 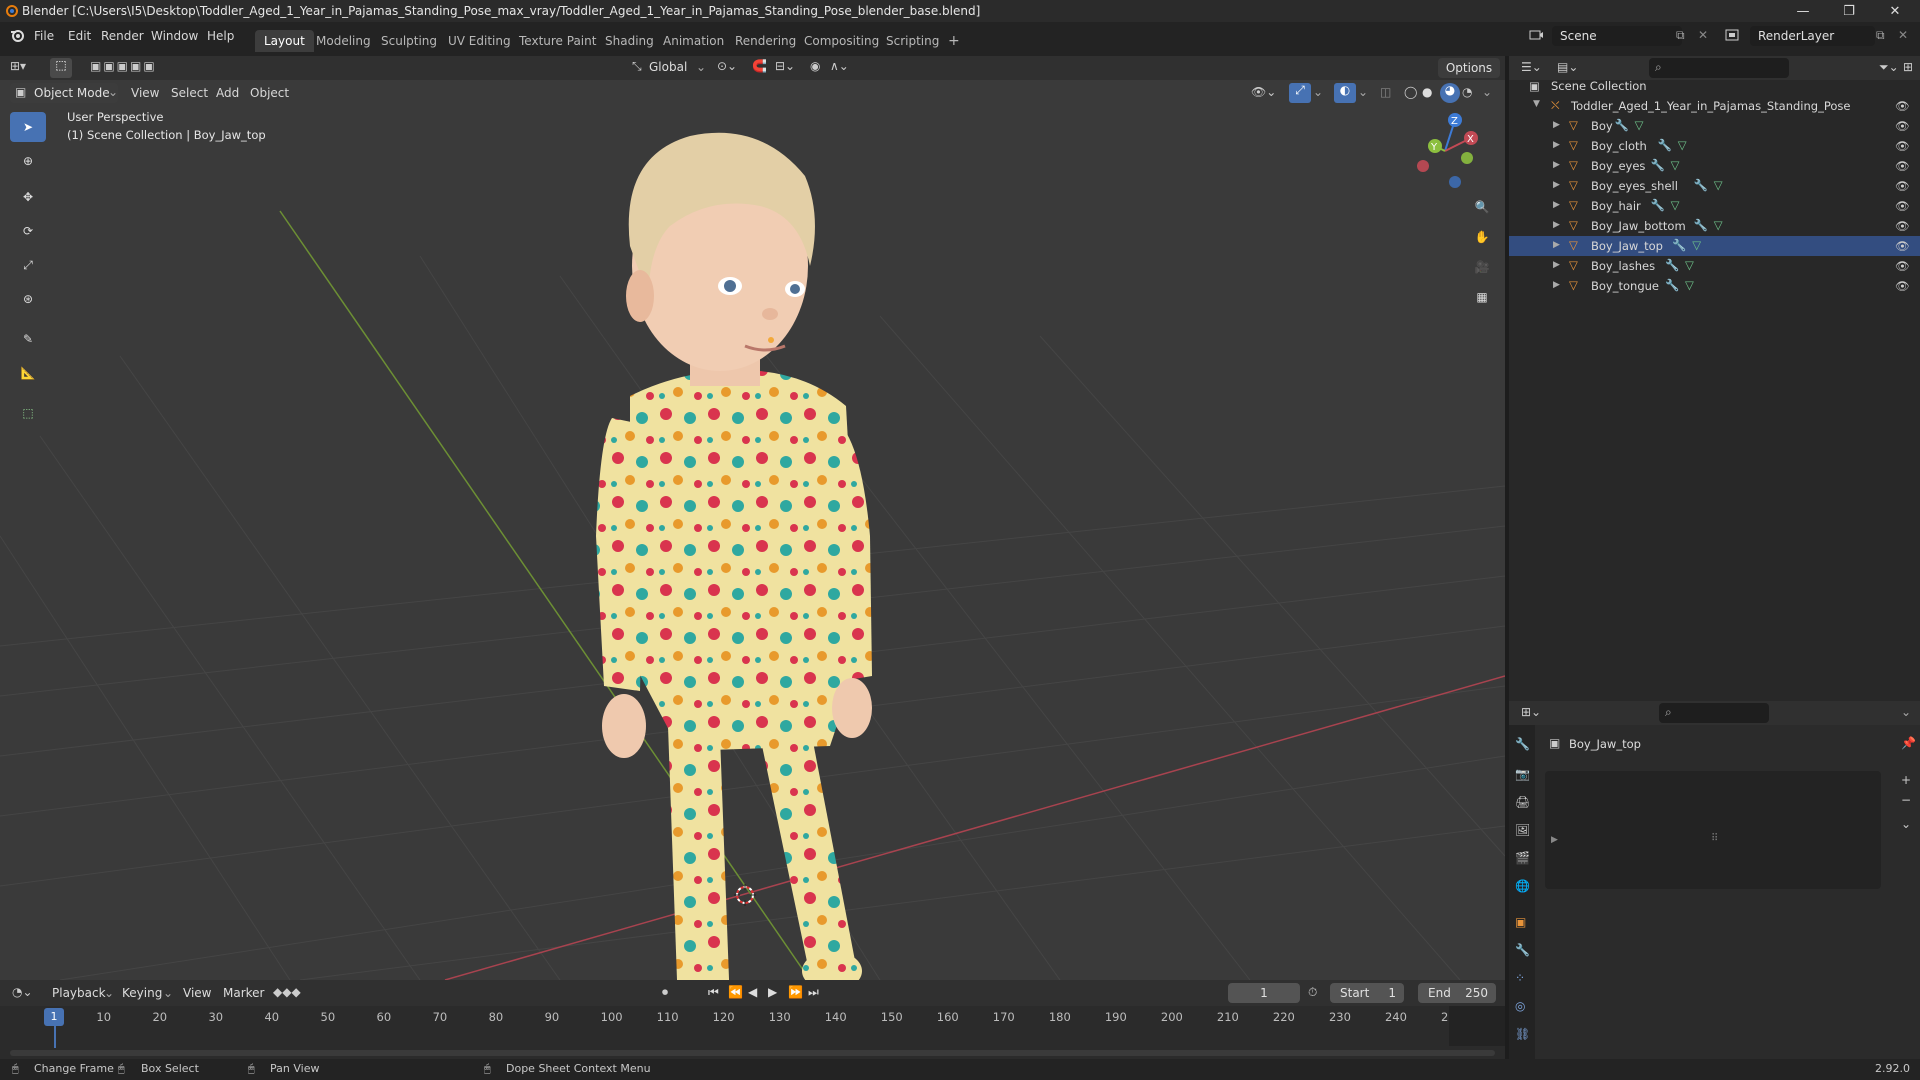 I want to click on outliner-search-input, so click(x=1719, y=68).